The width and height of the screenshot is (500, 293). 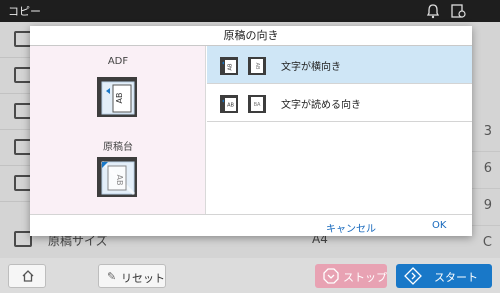 I want to click on reset-label: リセット, so click(x=143, y=278).